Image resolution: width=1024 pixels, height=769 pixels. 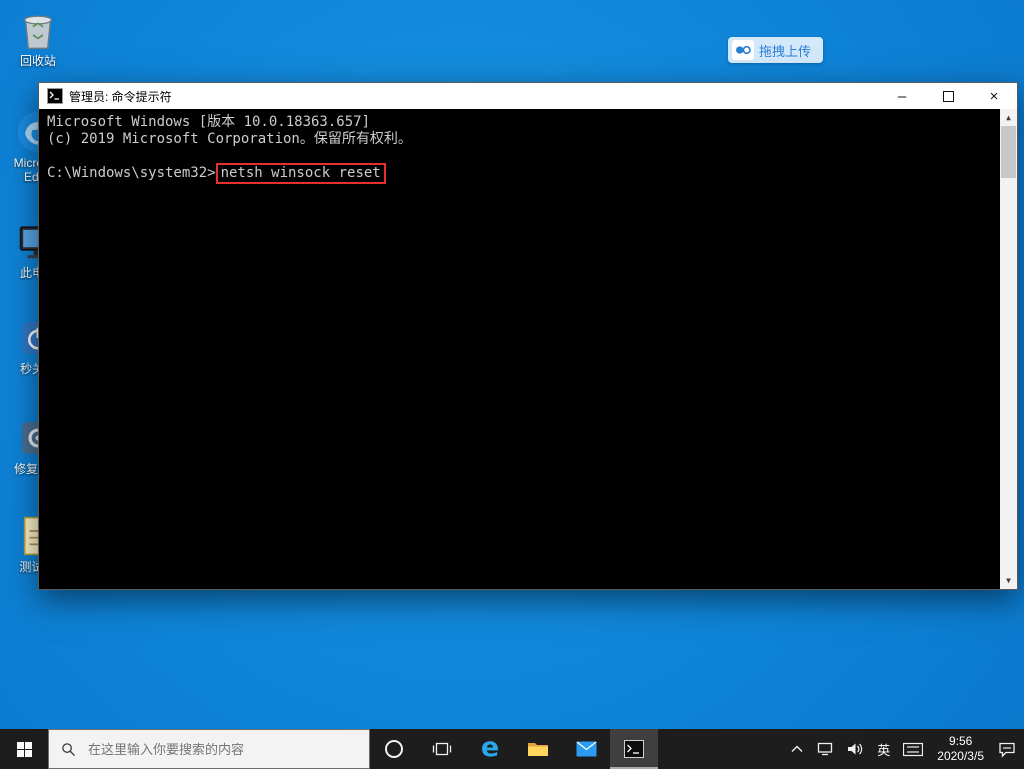 I want to click on minimize-button: –, so click(x=902, y=96).